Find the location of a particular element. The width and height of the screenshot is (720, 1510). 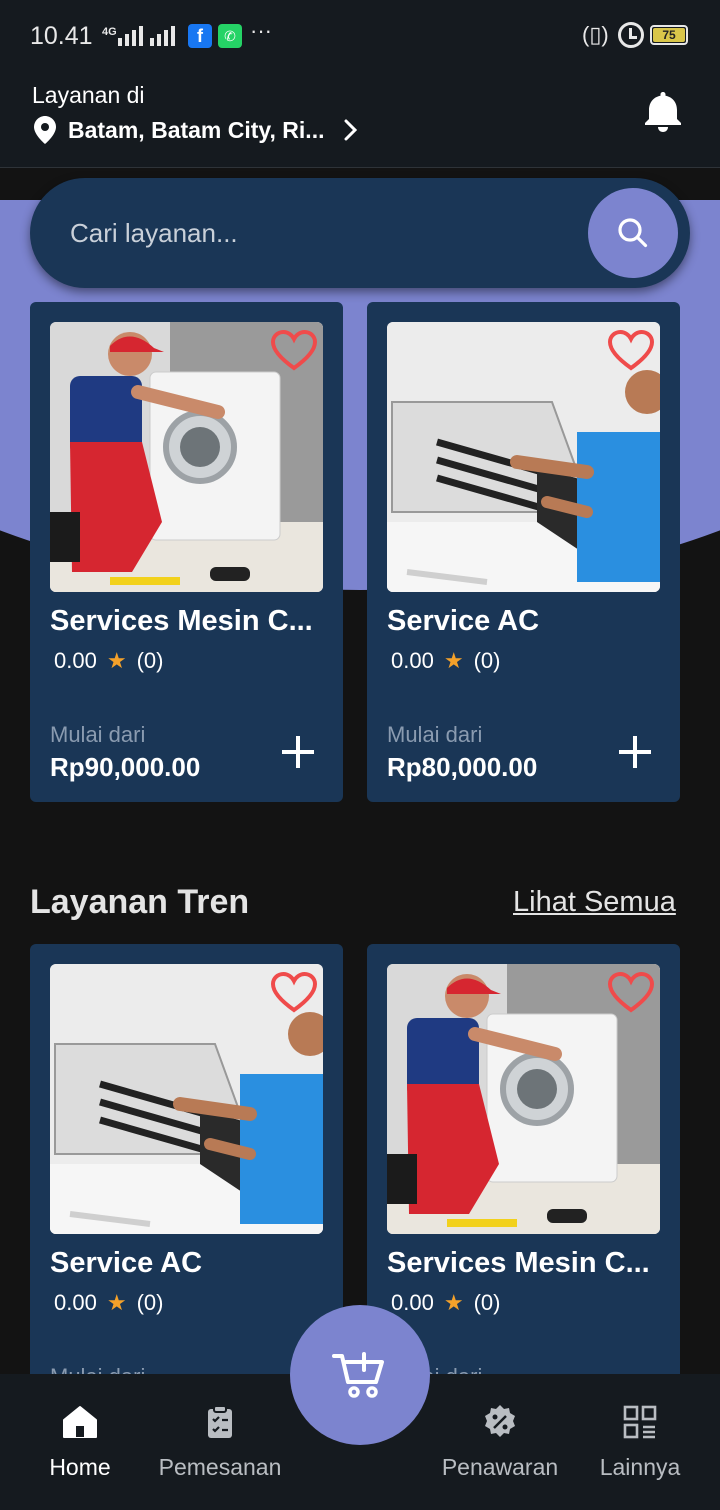

nav-orders: Pemesanan is located at coordinates (220, 1442).